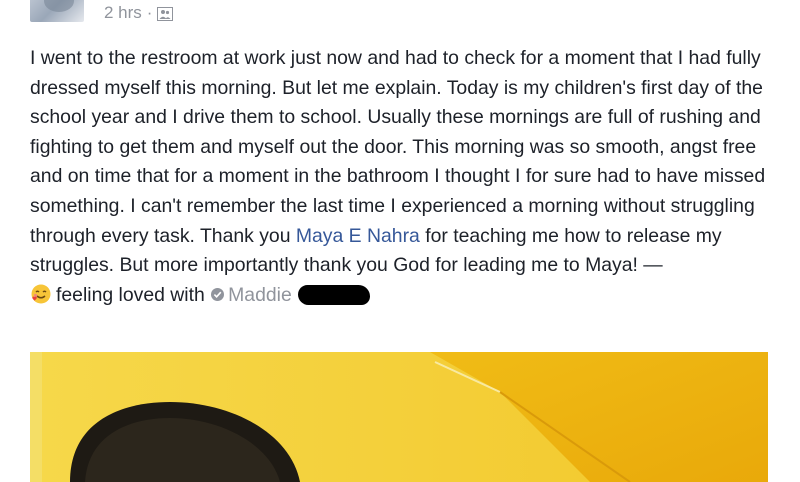  What do you see at coordinates (41, 294) in the screenshot?
I see `loved-emoji-icon` at bounding box center [41, 294].